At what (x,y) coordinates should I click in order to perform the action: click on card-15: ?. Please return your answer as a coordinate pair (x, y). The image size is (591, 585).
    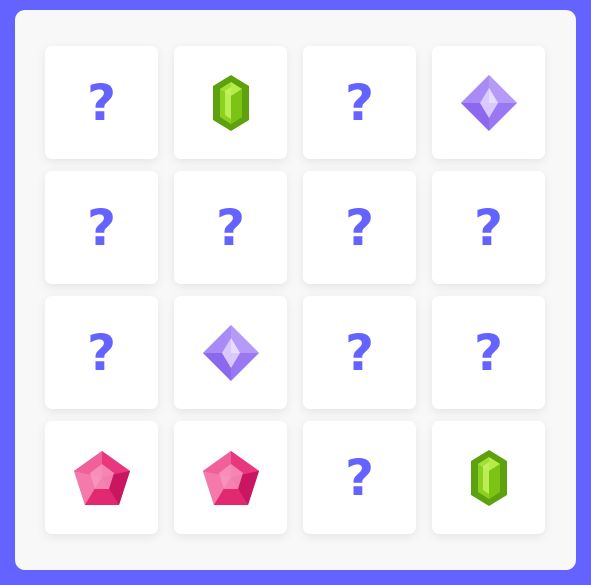
    Looking at the image, I should click on (359, 477).